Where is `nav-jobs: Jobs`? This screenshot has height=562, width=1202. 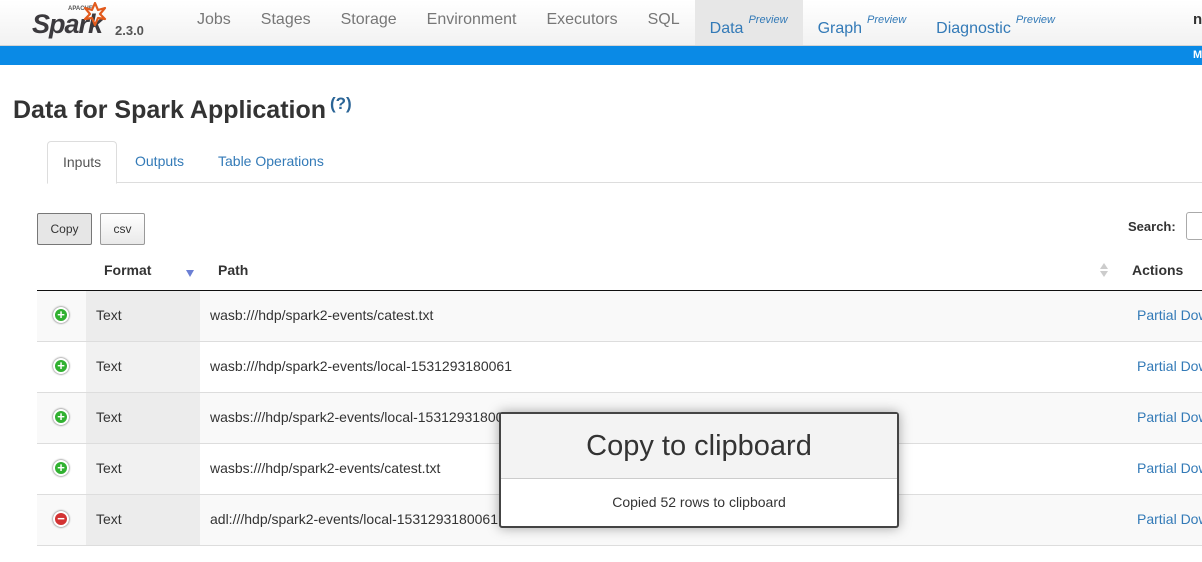 nav-jobs: Jobs is located at coordinates (214, 22).